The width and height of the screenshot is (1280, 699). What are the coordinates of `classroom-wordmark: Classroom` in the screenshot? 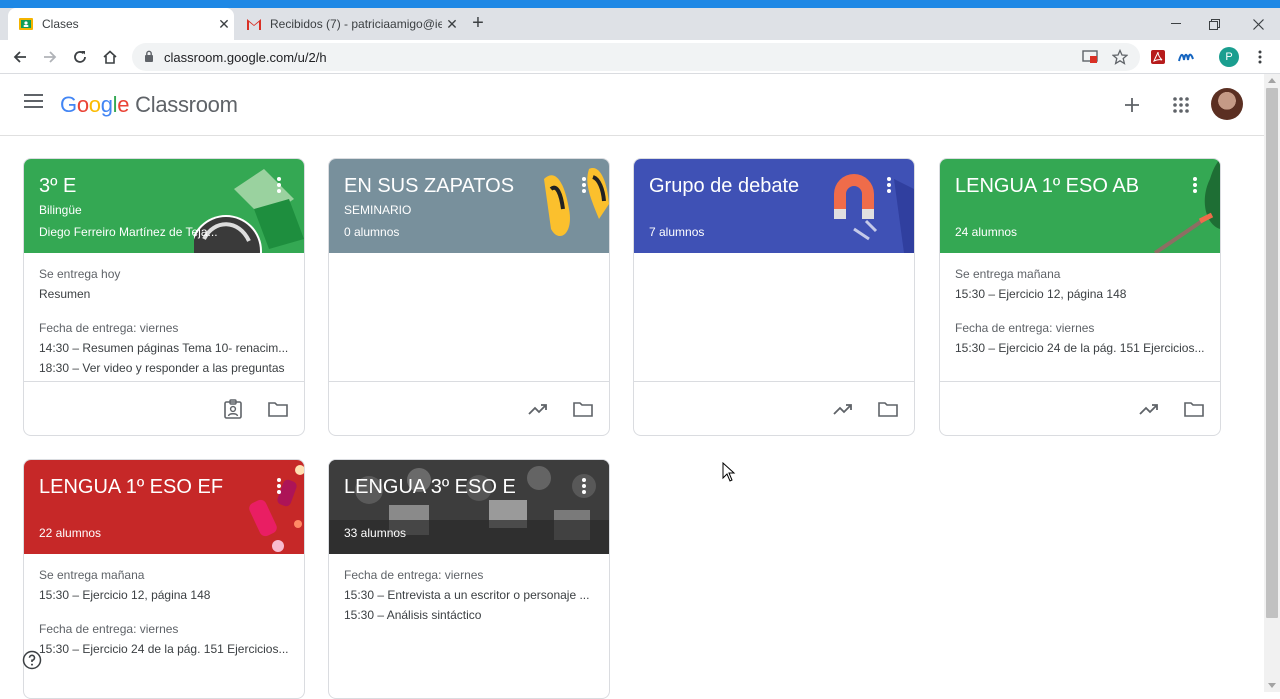 It's located at (186, 104).